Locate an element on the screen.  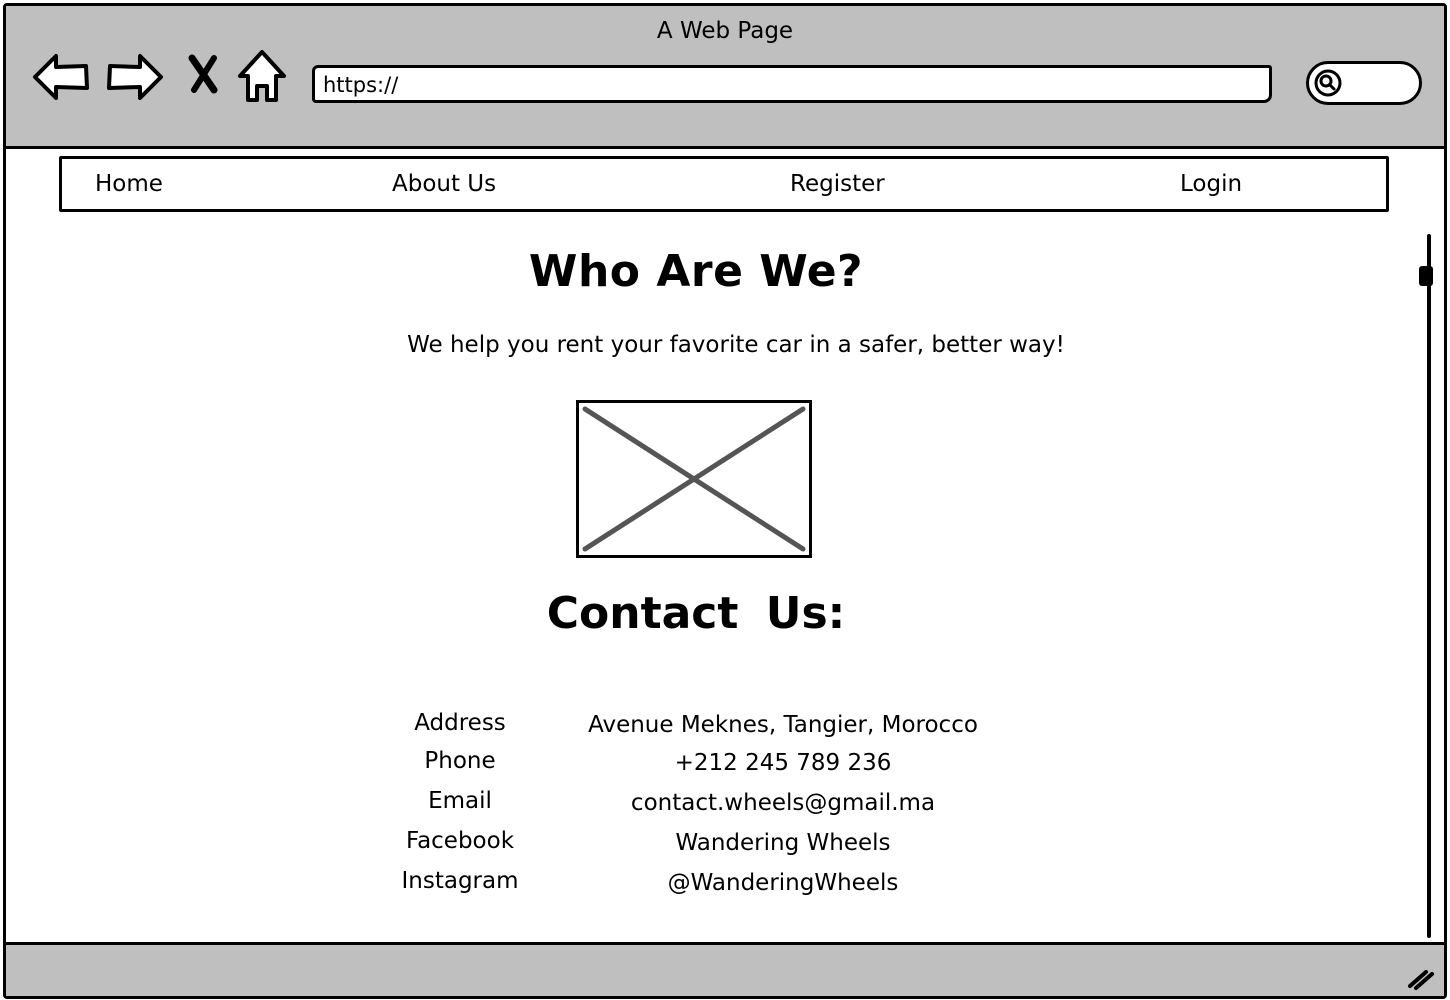
status-bar is located at coordinates (725, 969).